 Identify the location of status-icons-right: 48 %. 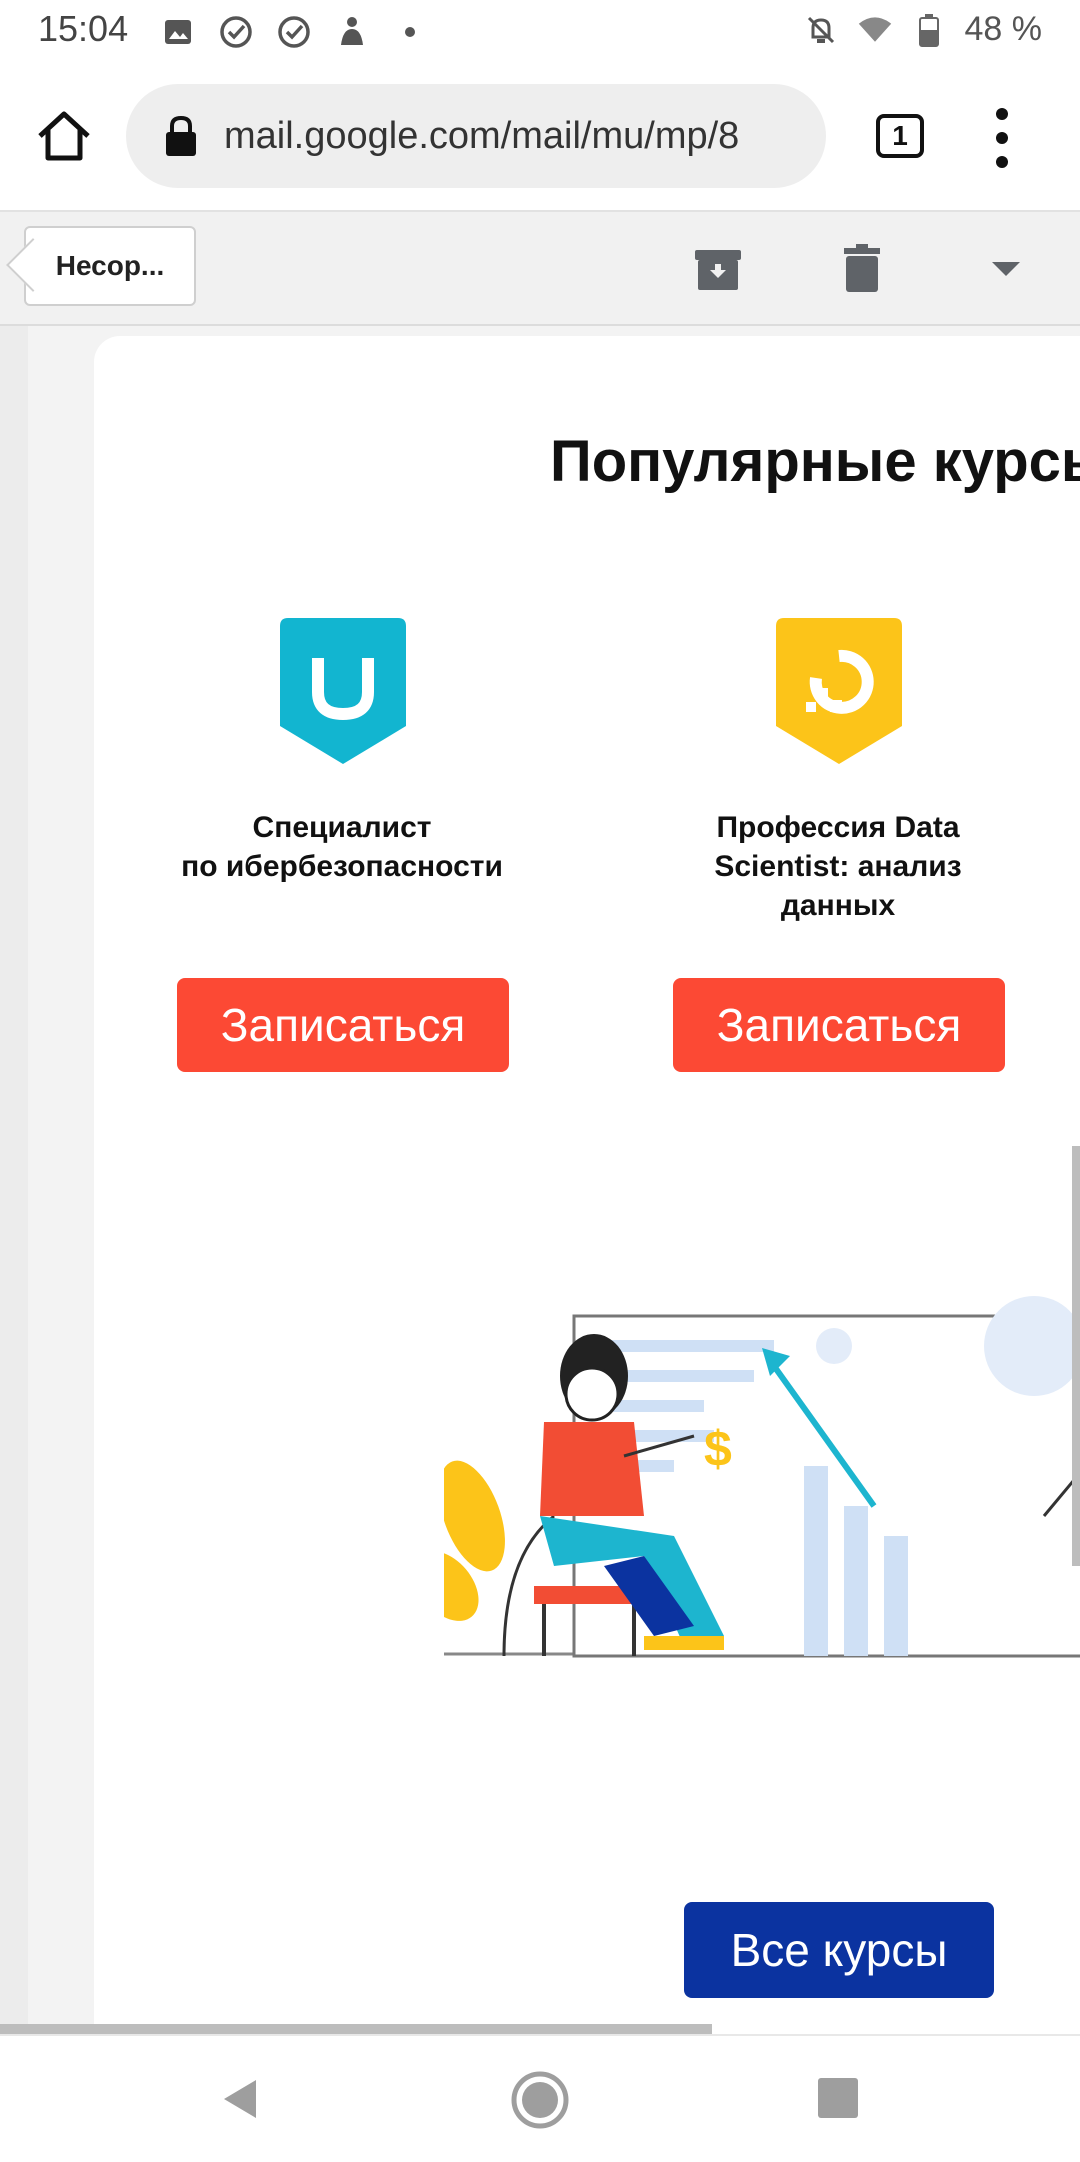
(923, 29).